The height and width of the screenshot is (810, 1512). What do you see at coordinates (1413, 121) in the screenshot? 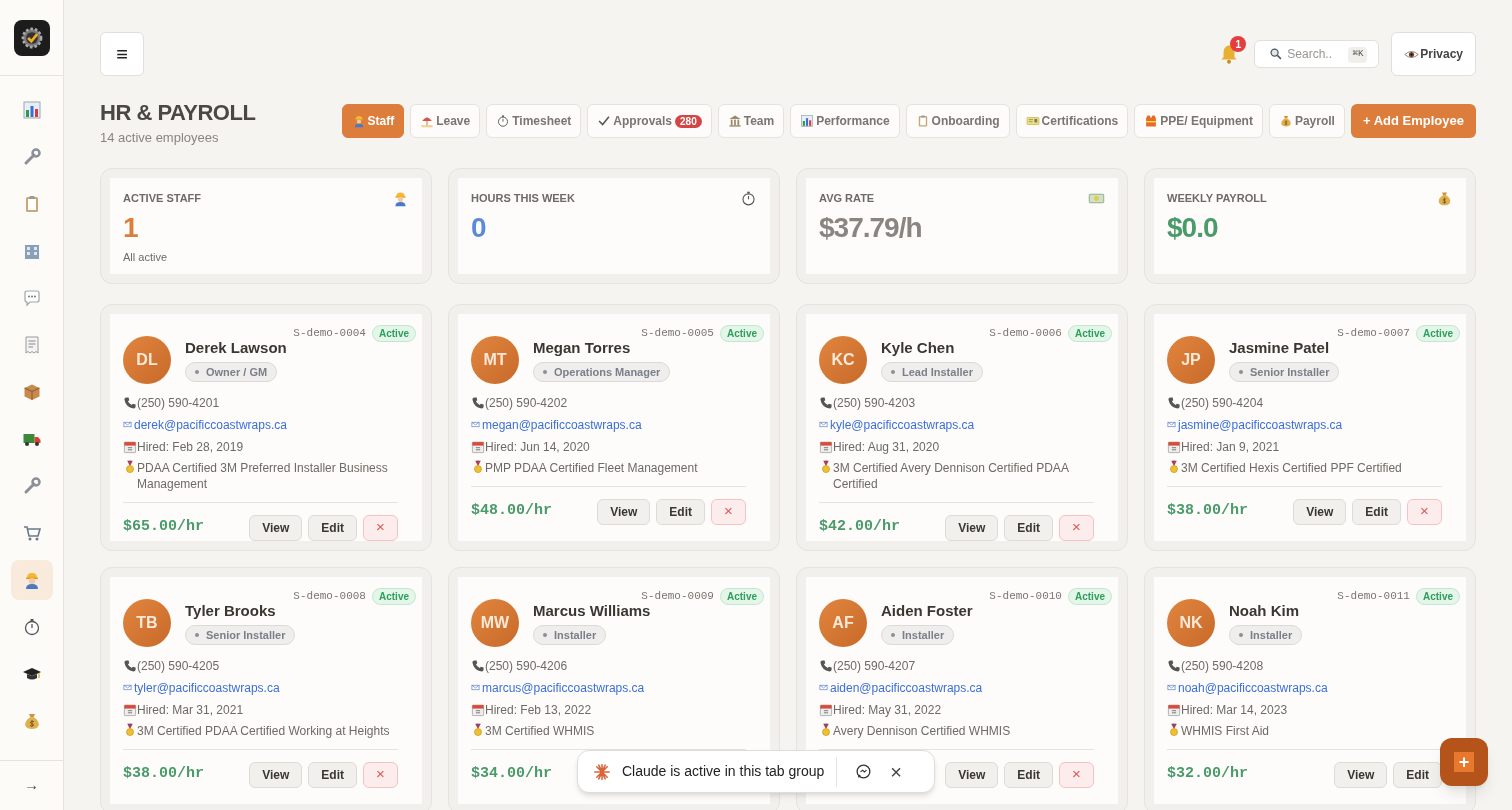
I see `add-employee-button: + Add Employee` at bounding box center [1413, 121].